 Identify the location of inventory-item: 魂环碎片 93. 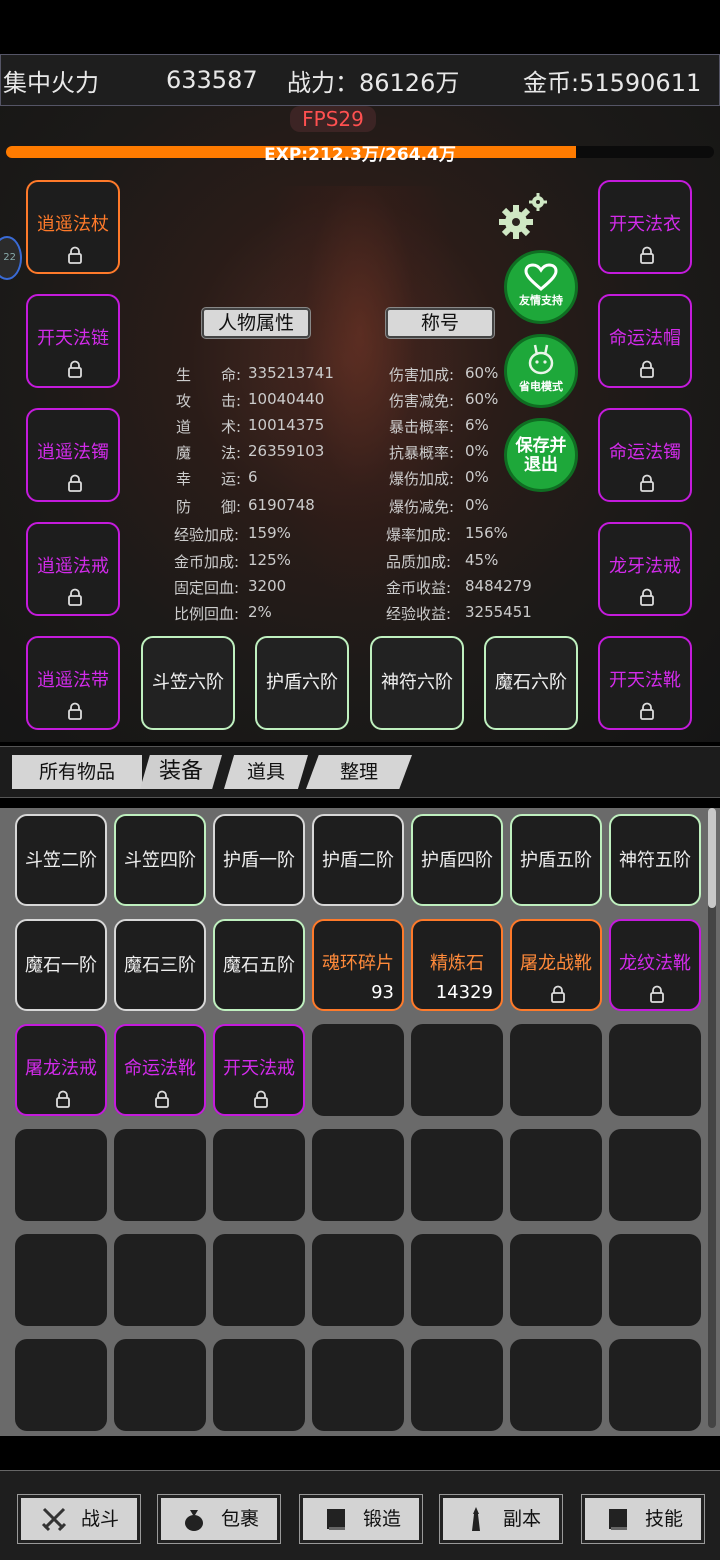
(358, 965).